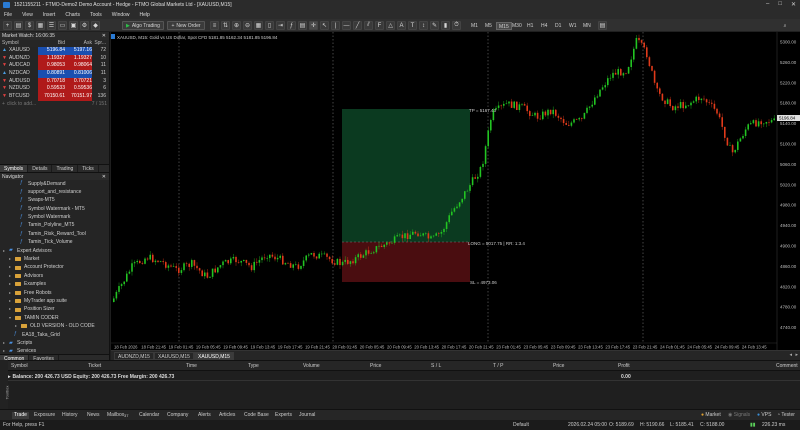  What do you see at coordinates (498, 366) in the screenshot?
I see `col-tp: T / P` at bounding box center [498, 366].